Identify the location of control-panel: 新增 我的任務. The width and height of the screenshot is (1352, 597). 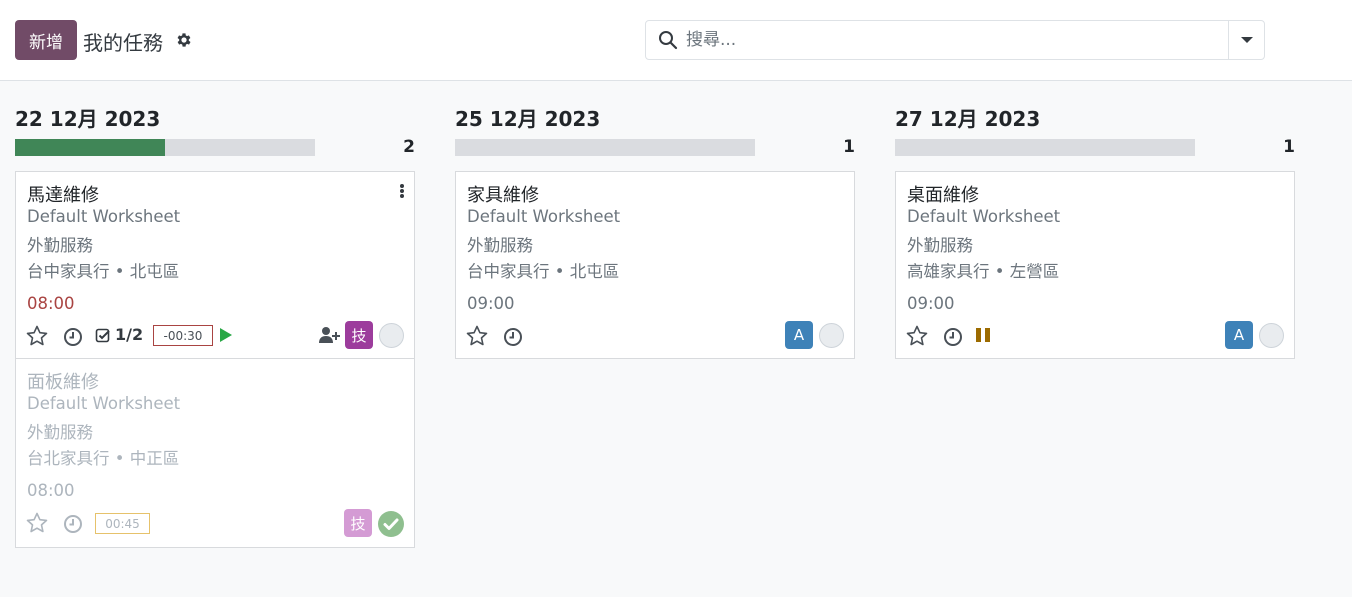
(676, 40).